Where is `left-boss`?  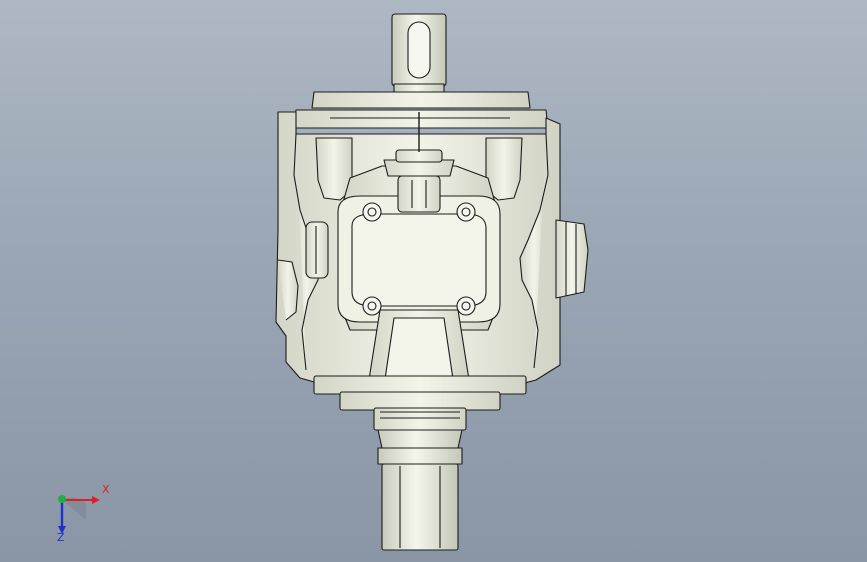 left-boss is located at coordinates (317, 250).